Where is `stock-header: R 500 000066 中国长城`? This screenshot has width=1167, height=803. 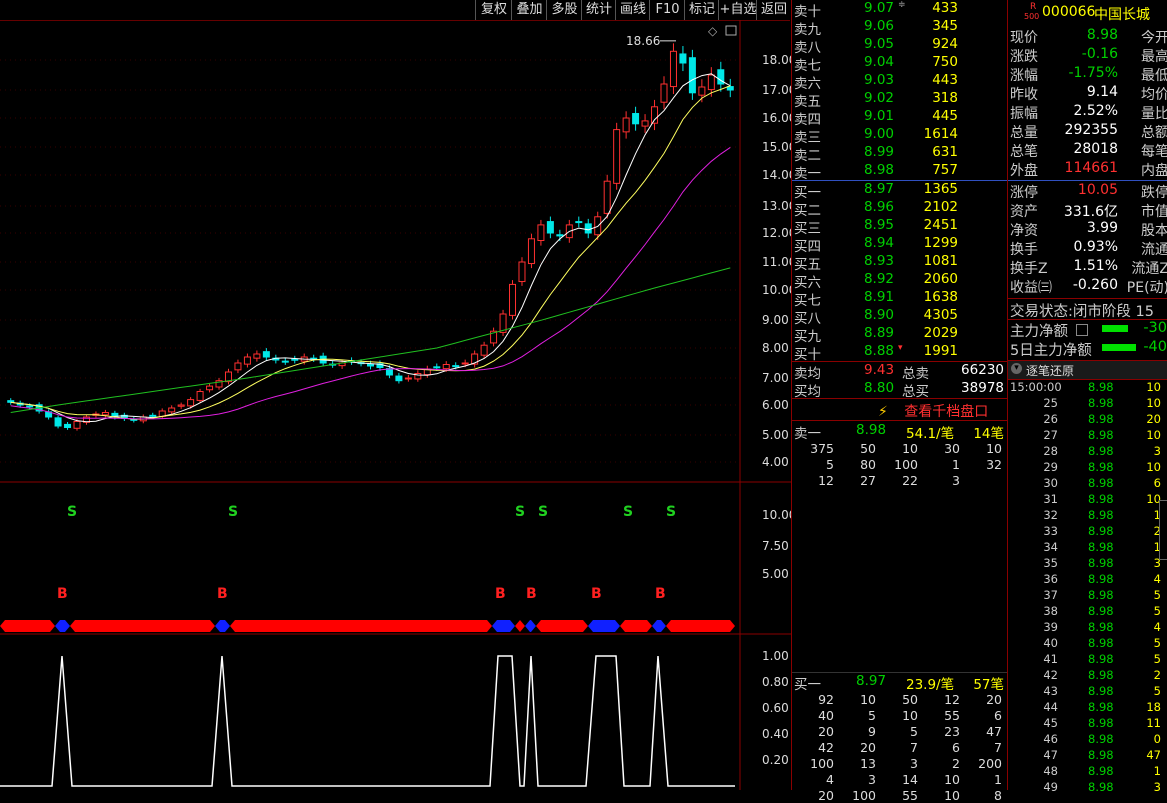 stock-header: R 500 000066 中国长城 is located at coordinates (1088, 13).